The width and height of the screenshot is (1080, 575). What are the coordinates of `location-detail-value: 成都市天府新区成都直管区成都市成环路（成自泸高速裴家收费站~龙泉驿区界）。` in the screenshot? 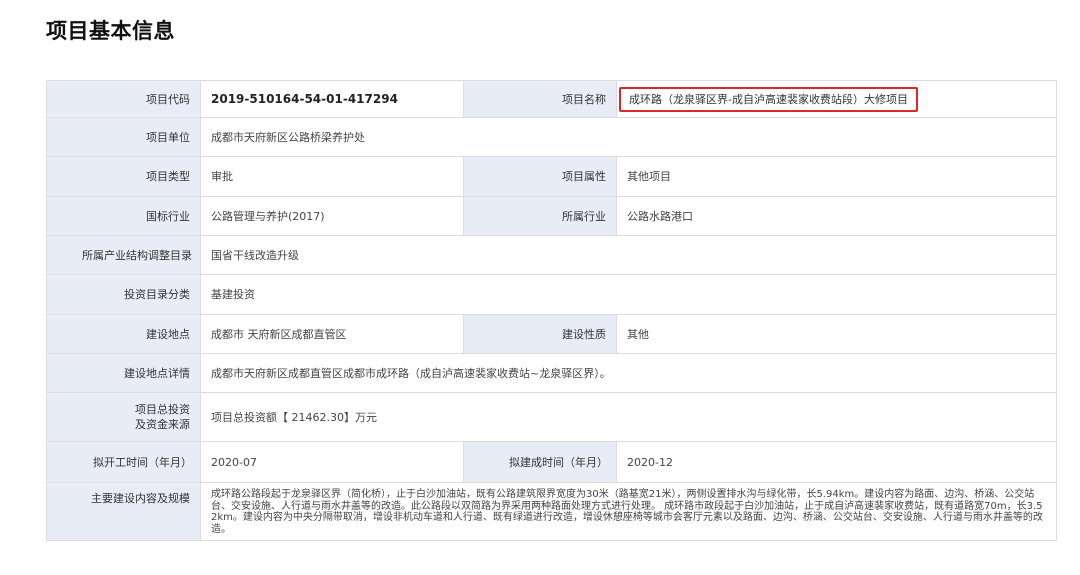 It's located at (628, 373).